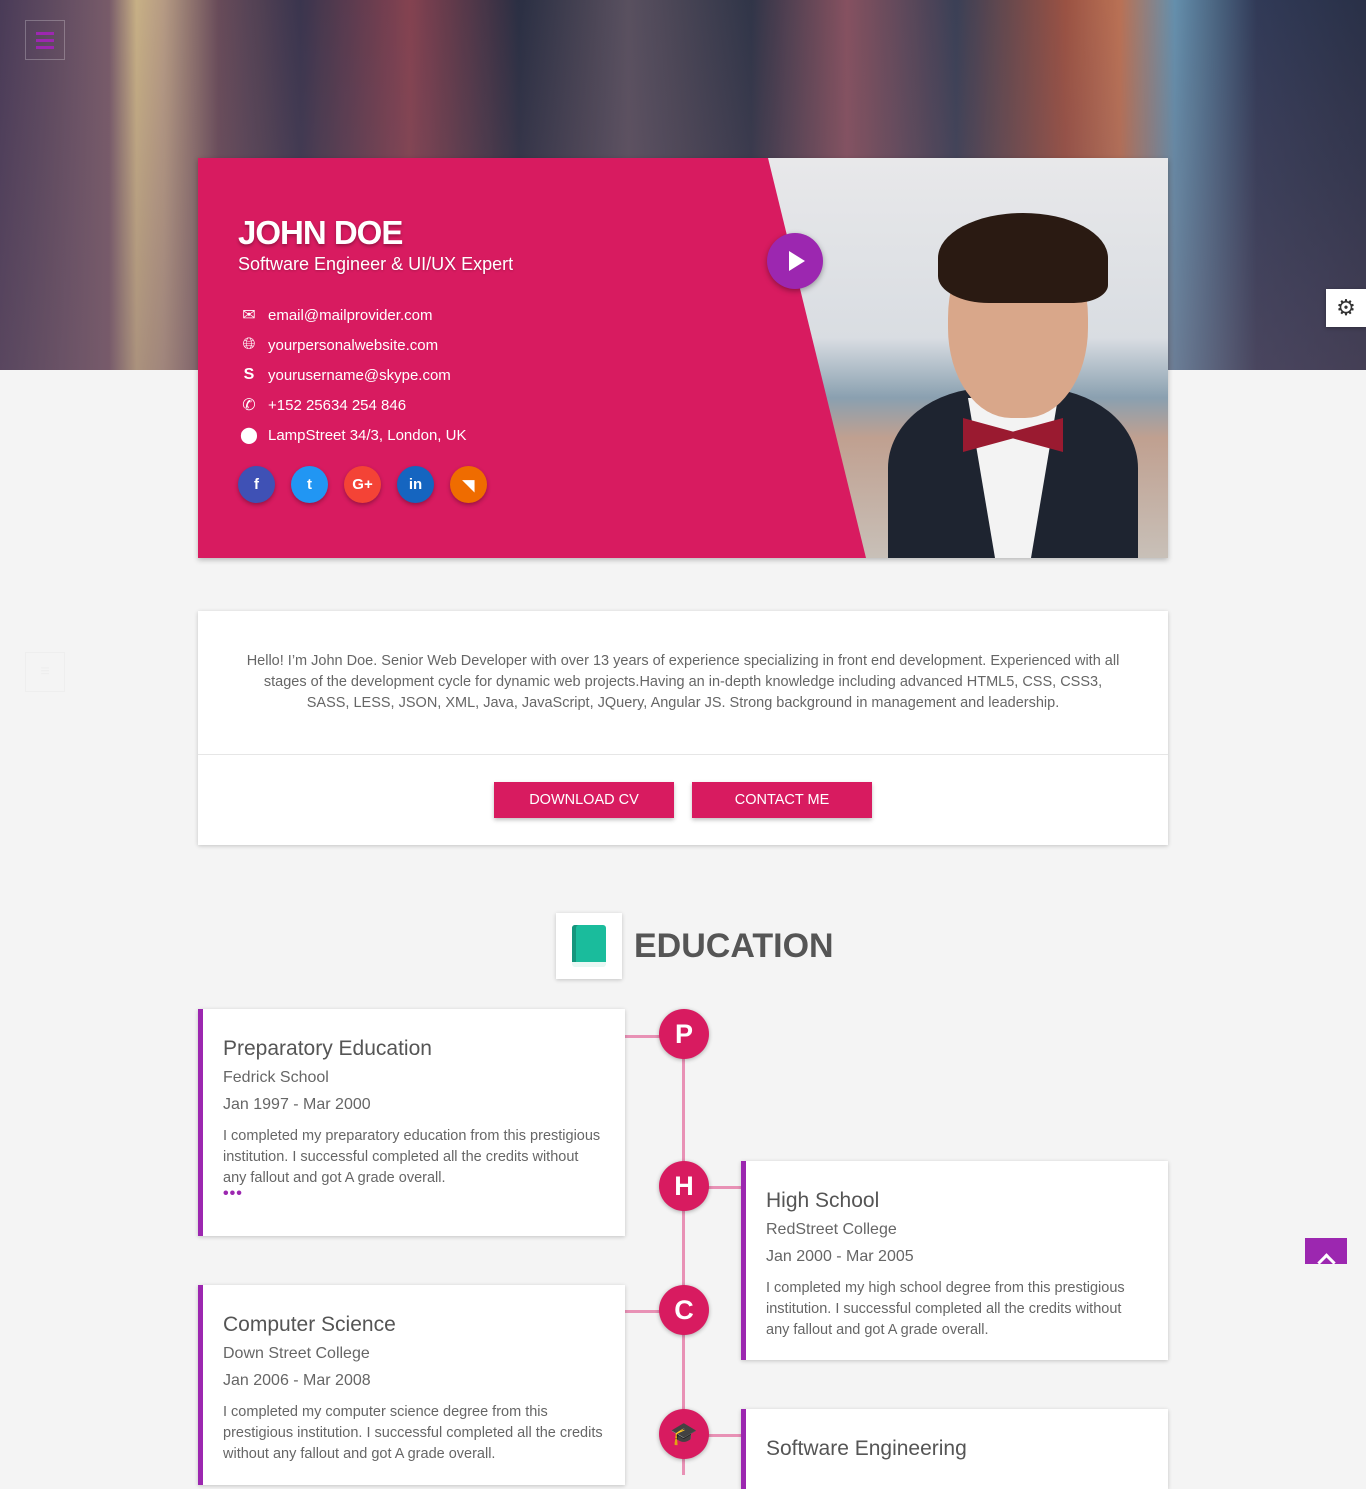 This screenshot has height=1489, width=1366. What do you see at coordinates (866, 1448) in the screenshot?
I see `item-title: Software Engineering` at bounding box center [866, 1448].